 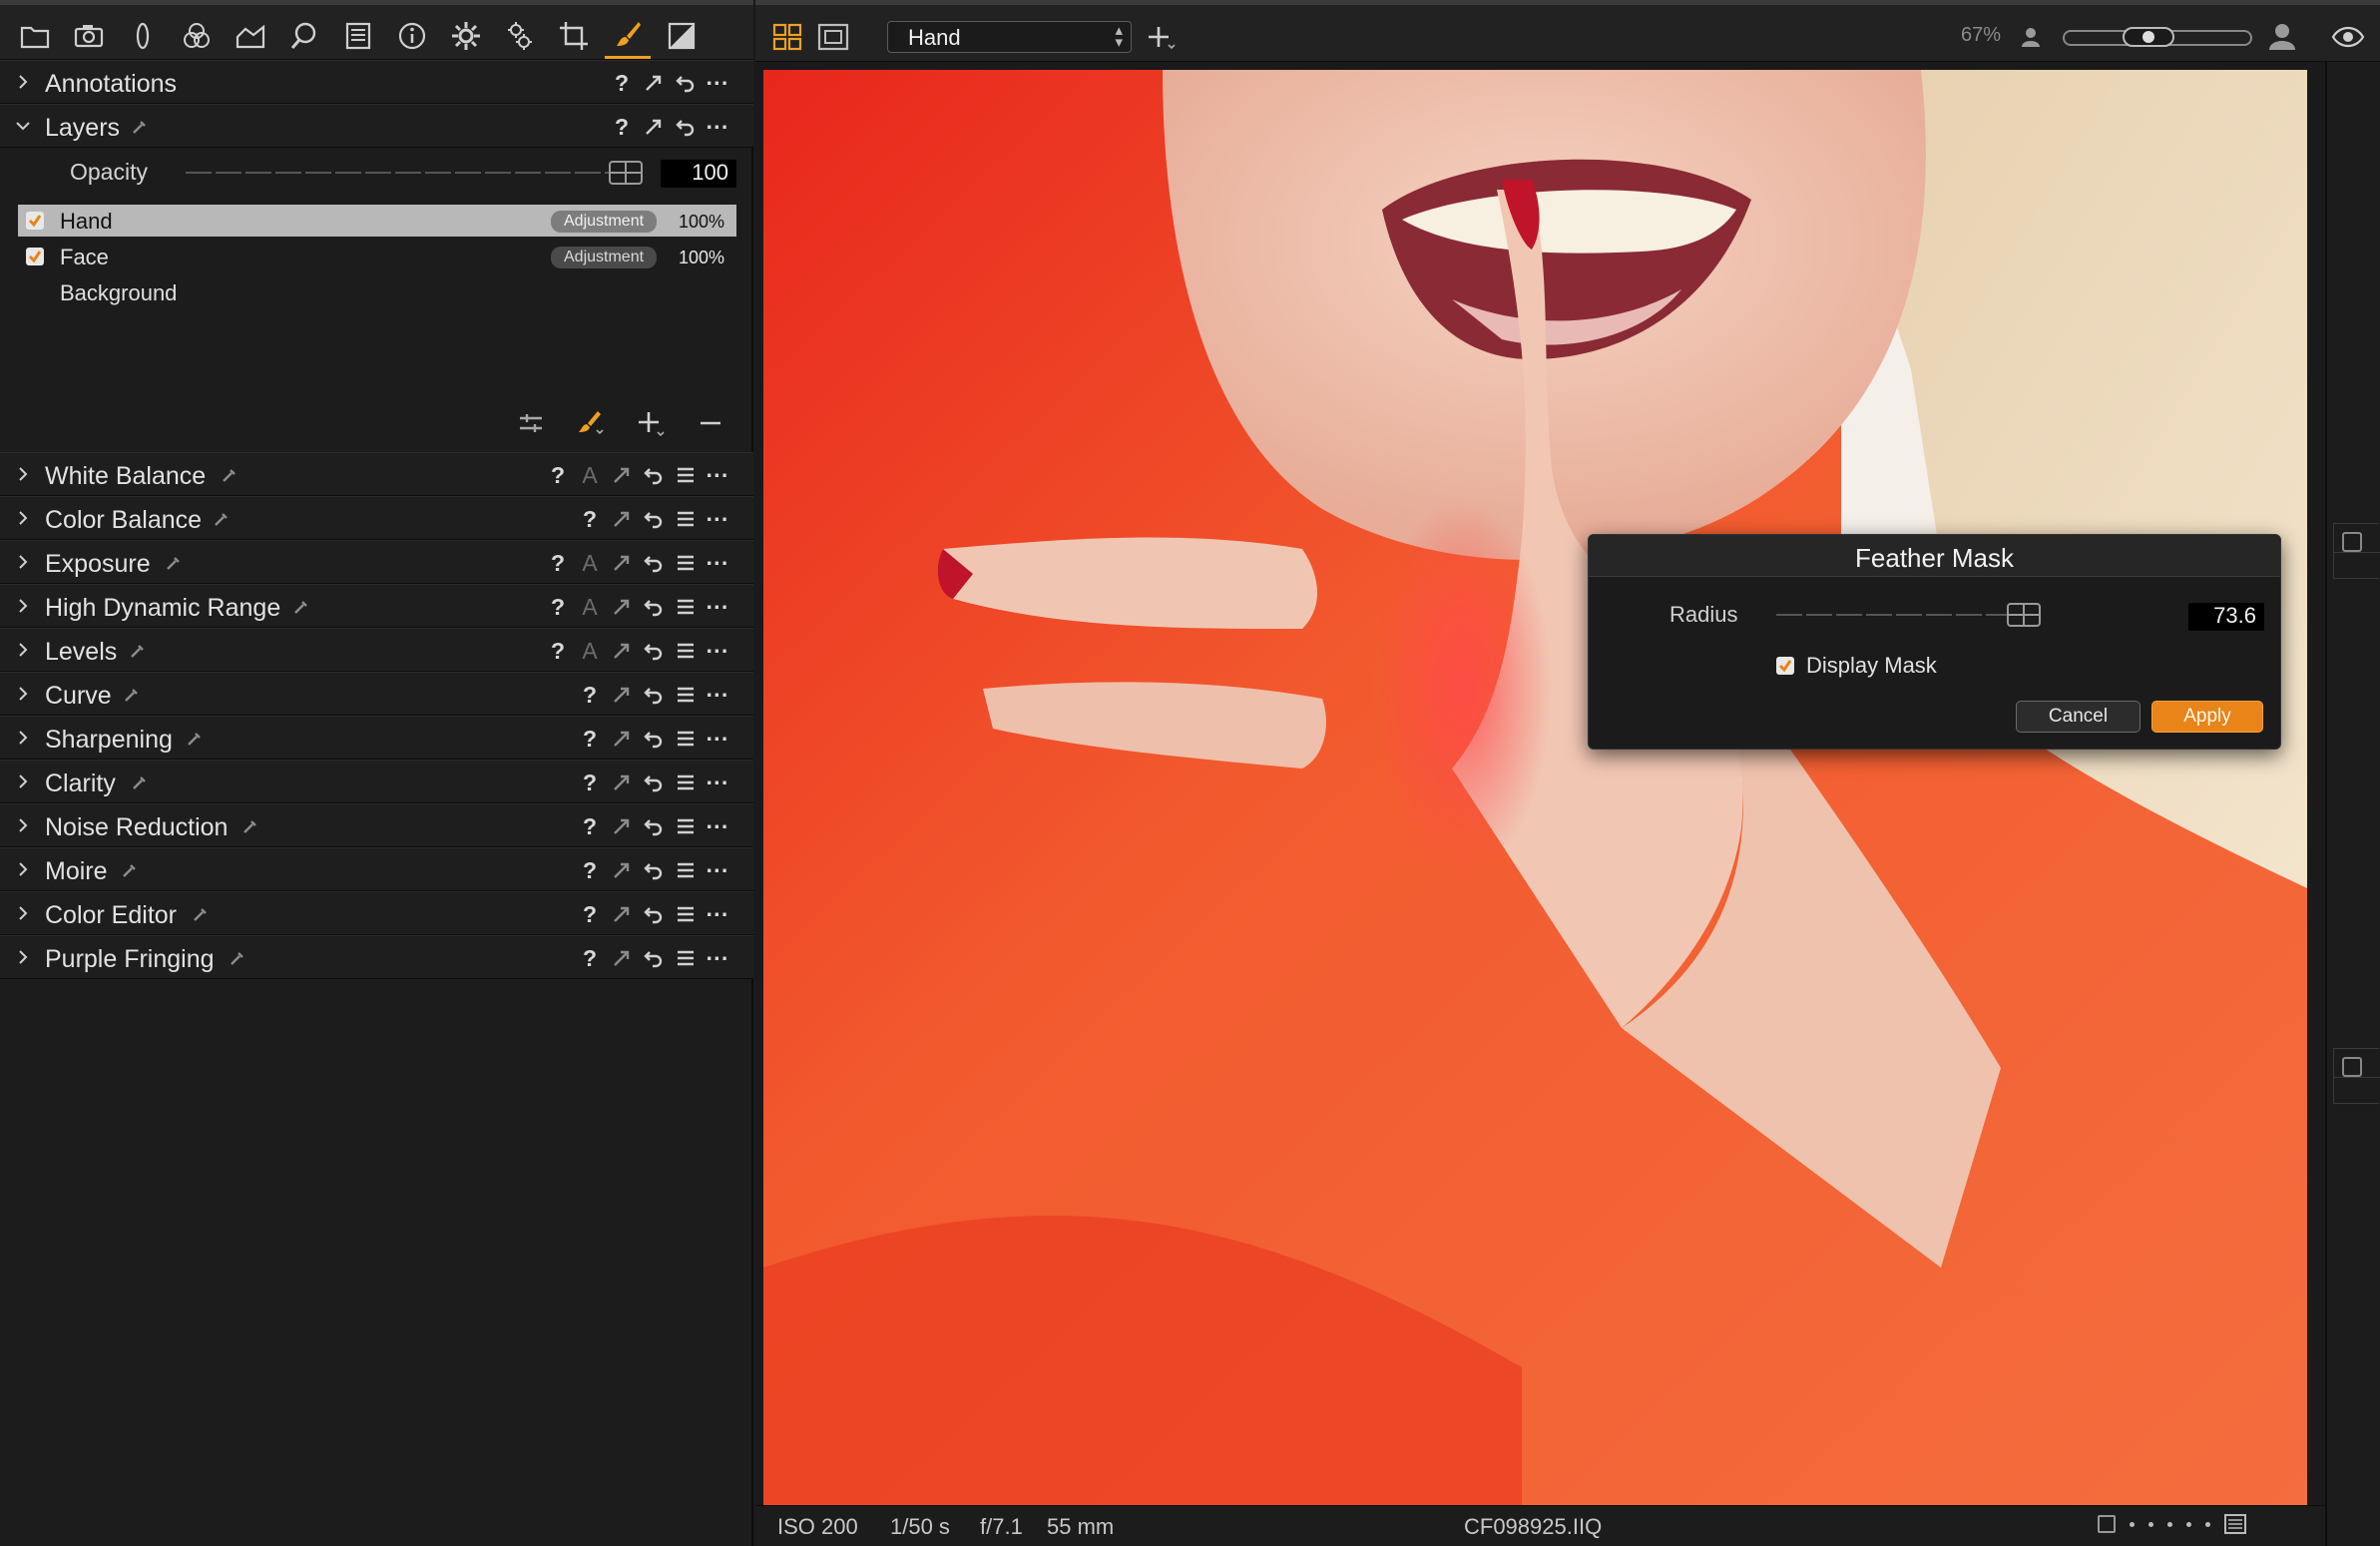 What do you see at coordinates (787, 37) in the screenshot?
I see `grid-view-icon` at bounding box center [787, 37].